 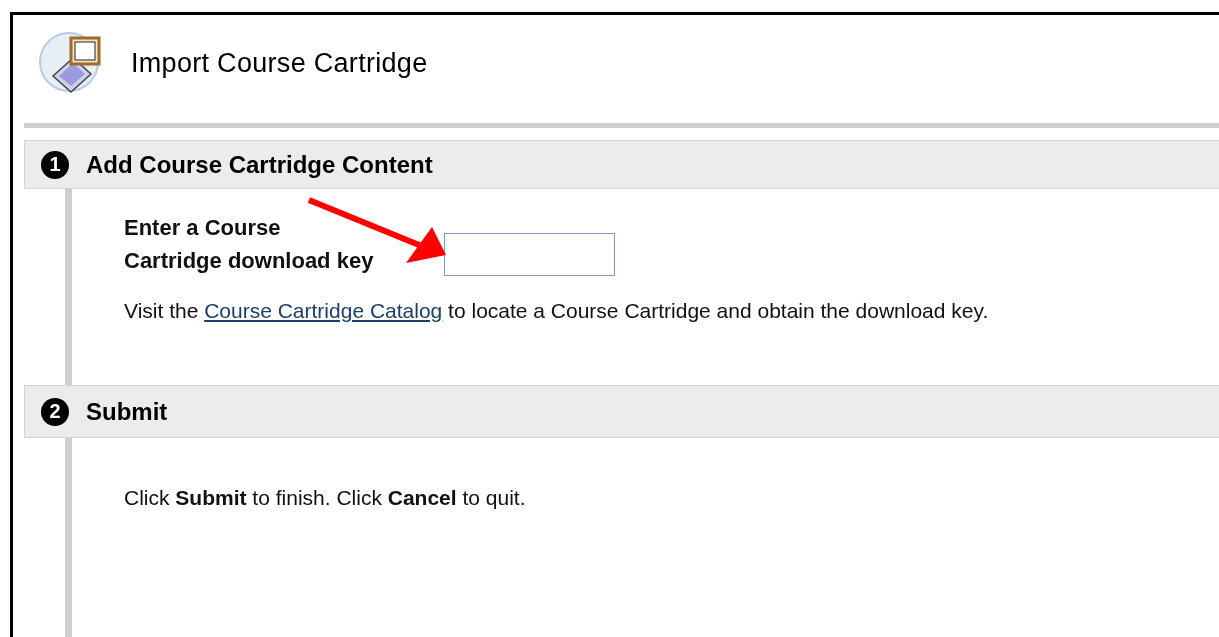 What do you see at coordinates (127, 411) in the screenshot?
I see `step-title: Submit` at bounding box center [127, 411].